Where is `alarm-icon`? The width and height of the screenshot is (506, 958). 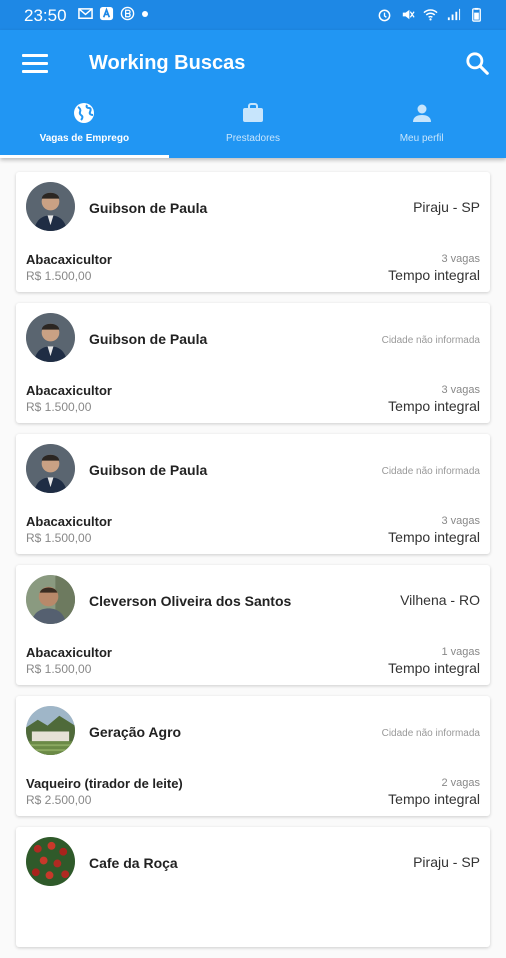
alarm-icon is located at coordinates (384, 15).